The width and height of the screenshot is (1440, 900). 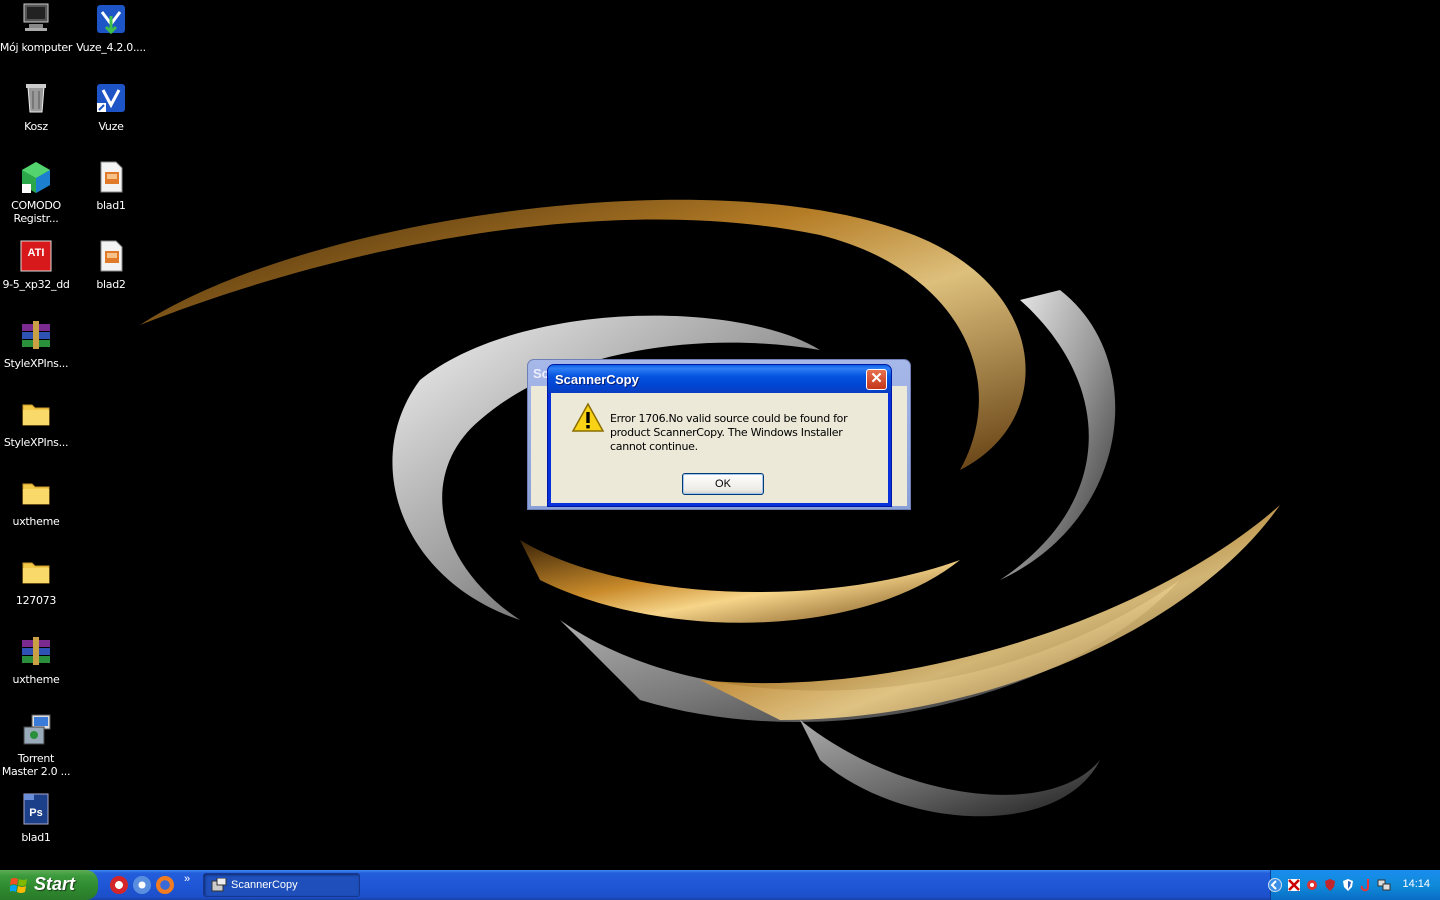 I want to click on desktop-icon-recycle-bin: Kosz, so click(x=36, y=107).